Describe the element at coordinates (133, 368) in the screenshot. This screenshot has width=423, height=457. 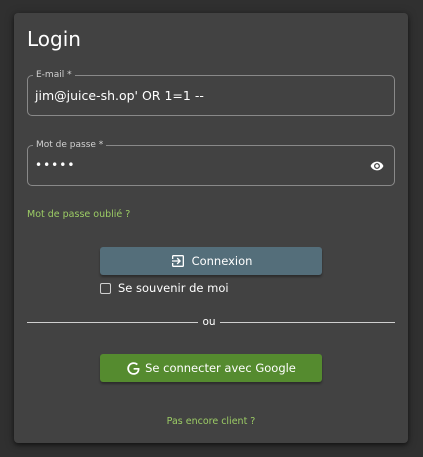
I see `google-g-icon` at that location.